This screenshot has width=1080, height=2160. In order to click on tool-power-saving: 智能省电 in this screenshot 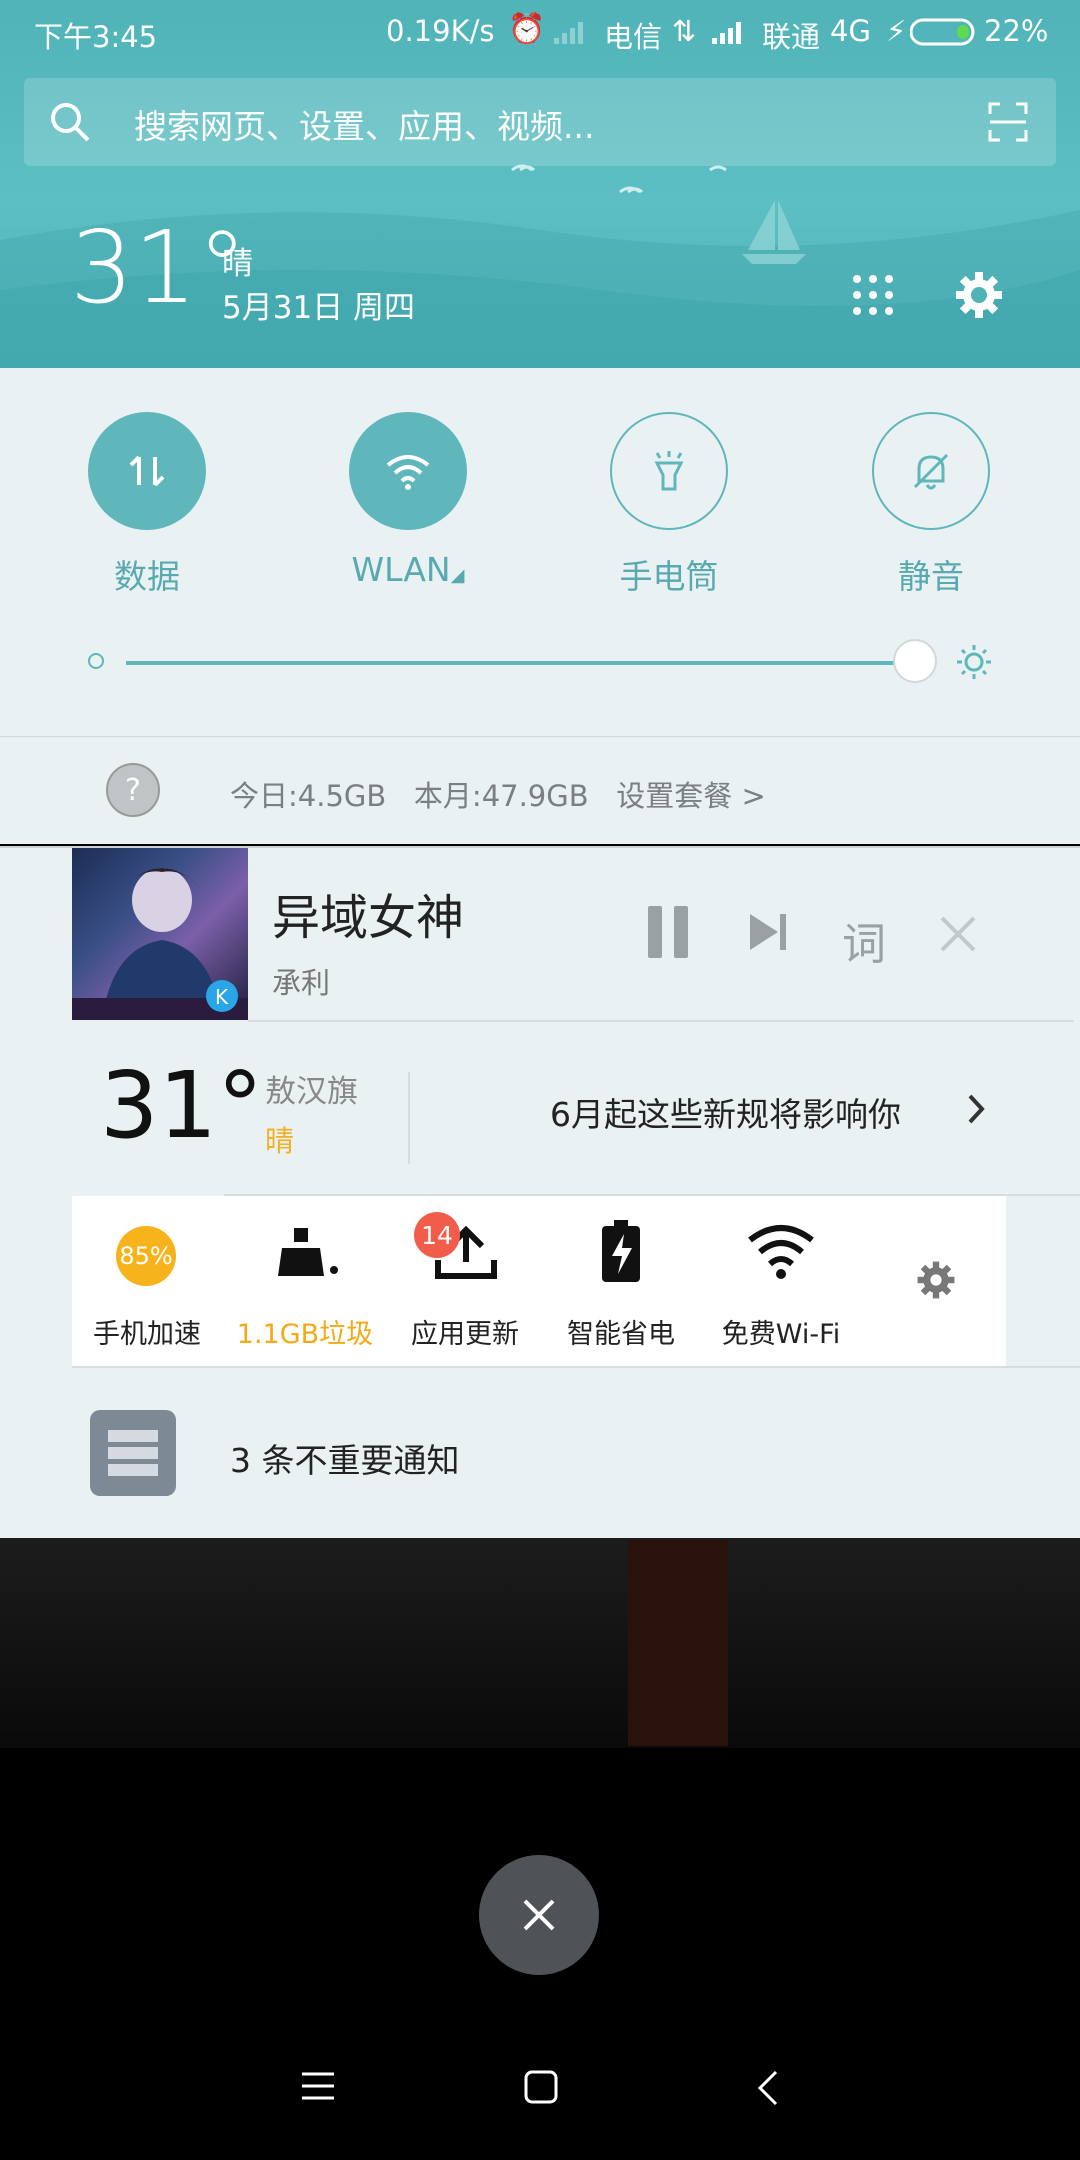, I will do `click(621, 1281)`.